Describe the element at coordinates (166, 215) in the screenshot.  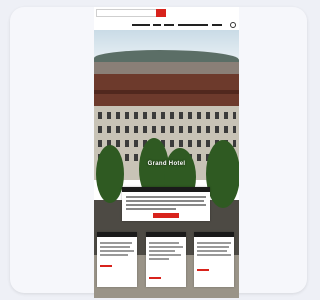
I see `accept-button` at that location.